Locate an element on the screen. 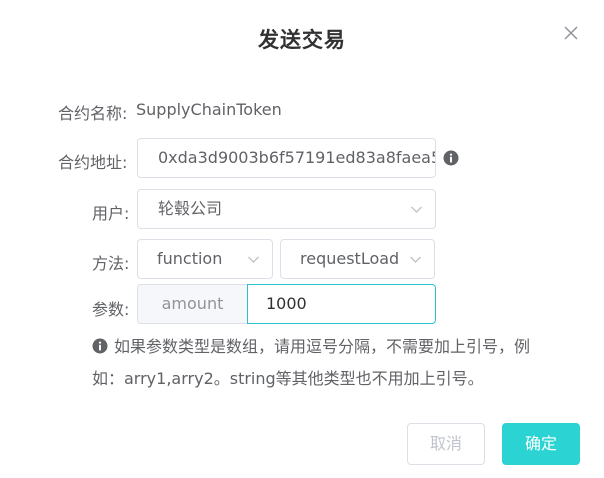  hint-line-1: 如果参数类型是数组，请用逗号分隔，不需要加上引号，例 is located at coordinates (342, 347).